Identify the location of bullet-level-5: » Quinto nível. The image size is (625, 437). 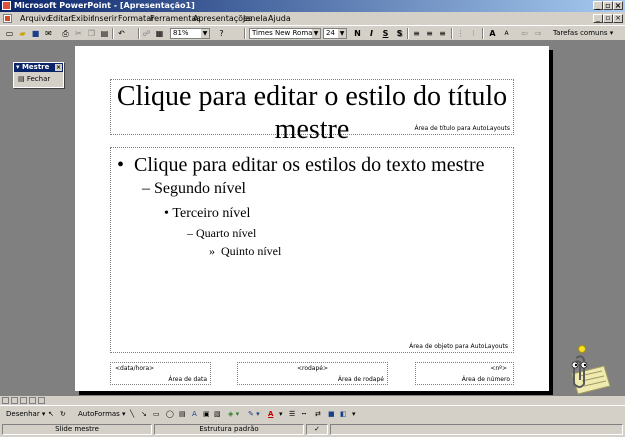
(245, 251).